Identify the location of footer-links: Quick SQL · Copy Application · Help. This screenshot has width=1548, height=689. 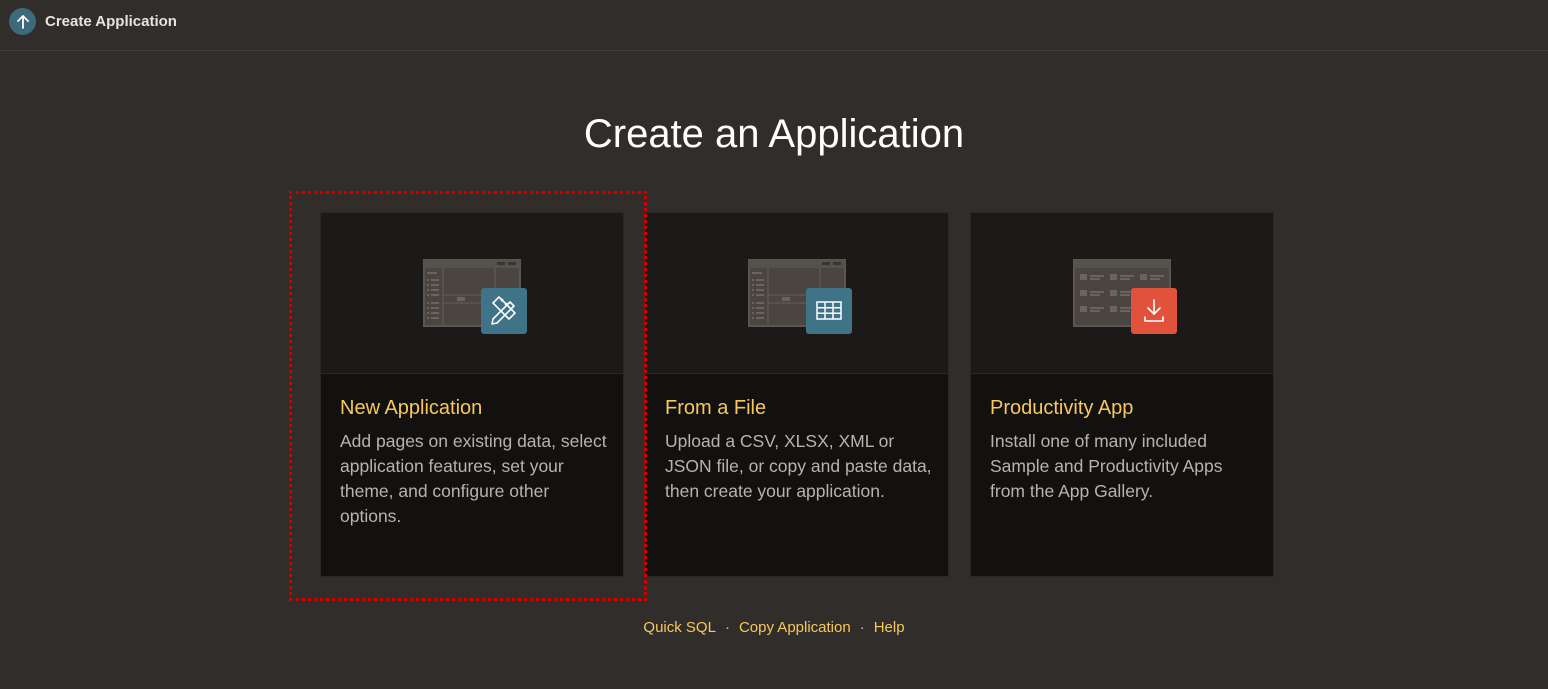
(774, 628).